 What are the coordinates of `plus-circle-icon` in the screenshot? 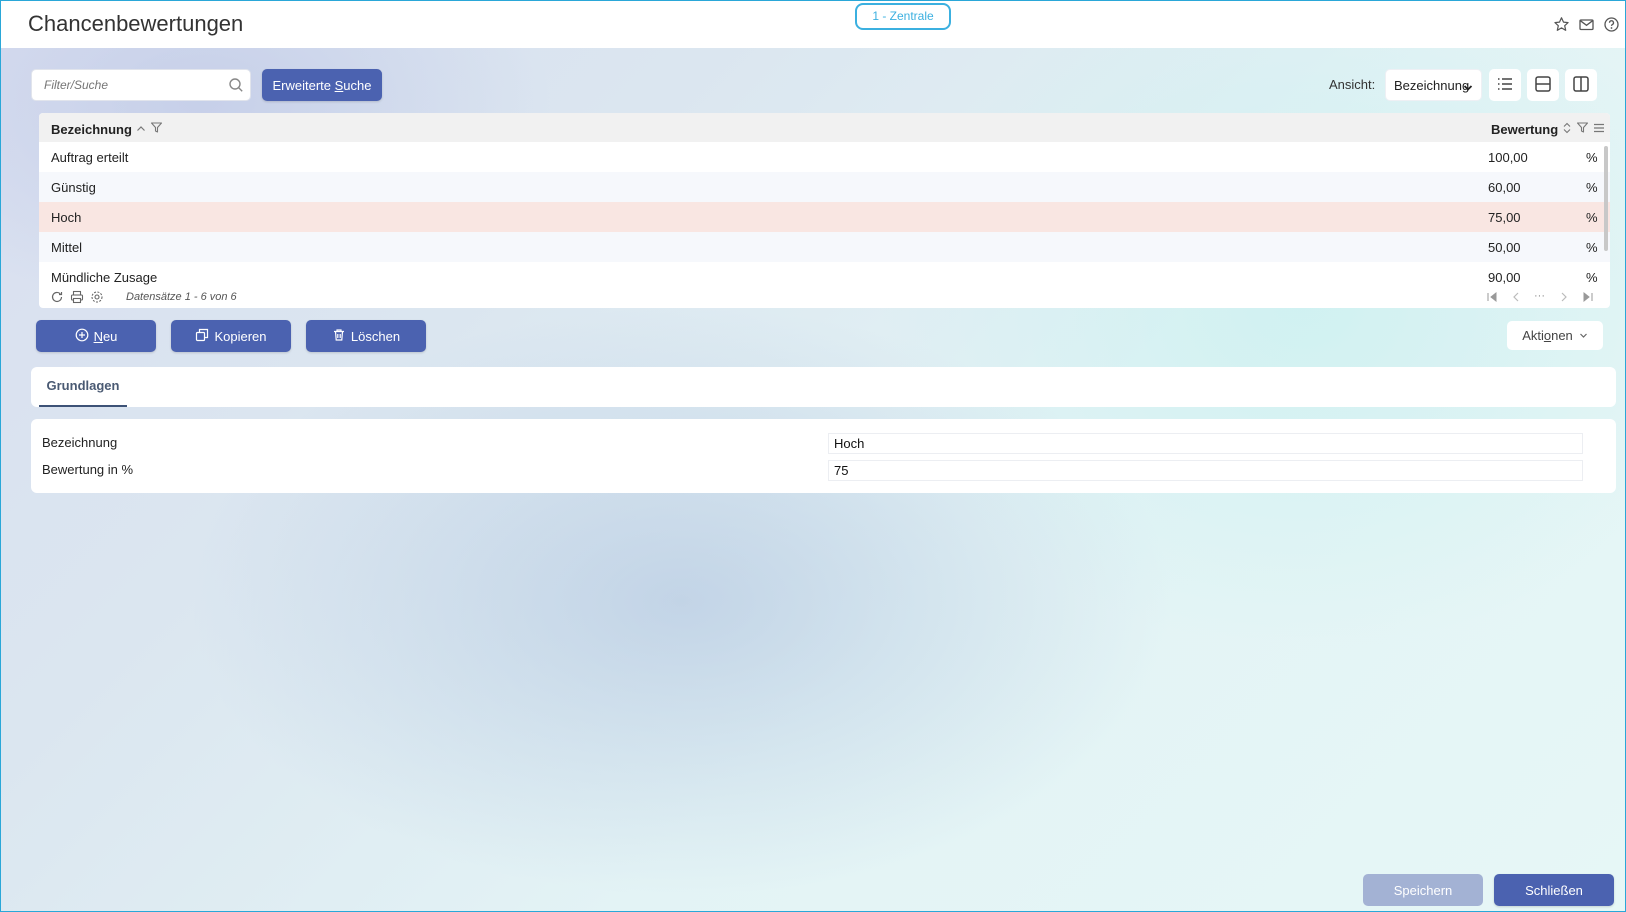 It's located at (82, 336).